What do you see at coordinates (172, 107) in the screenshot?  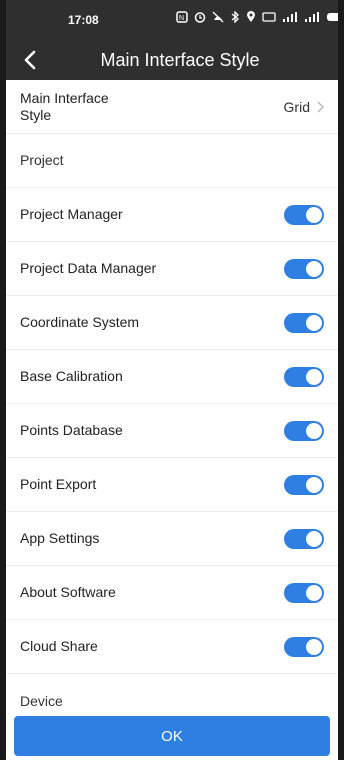 I see `main-interface-style-row: Main Interface Style Grid` at bounding box center [172, 107].